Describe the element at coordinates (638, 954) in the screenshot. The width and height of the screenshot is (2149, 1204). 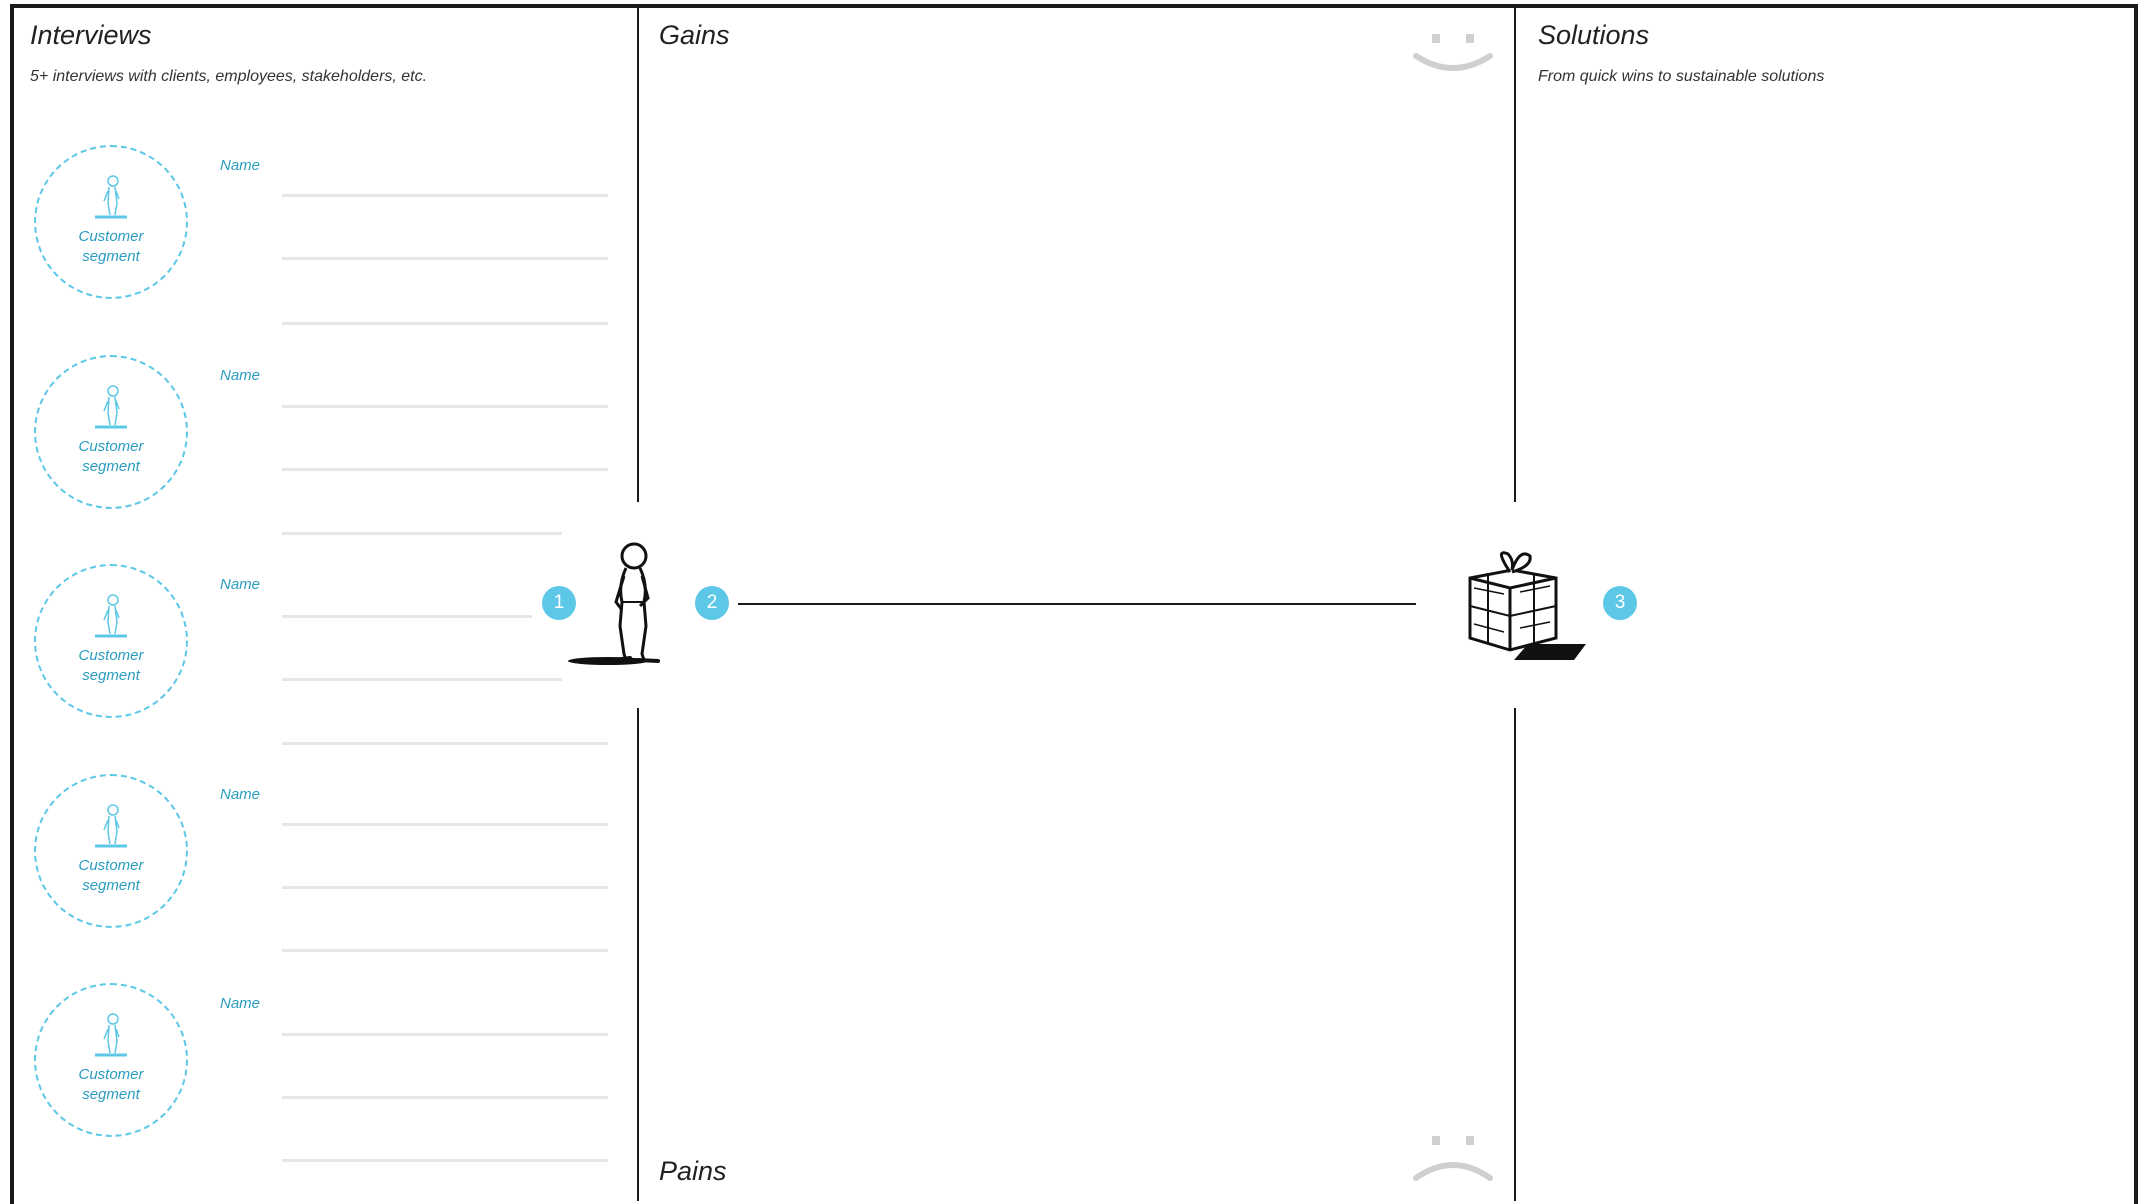
I see `divider-left-bottom` at that location.